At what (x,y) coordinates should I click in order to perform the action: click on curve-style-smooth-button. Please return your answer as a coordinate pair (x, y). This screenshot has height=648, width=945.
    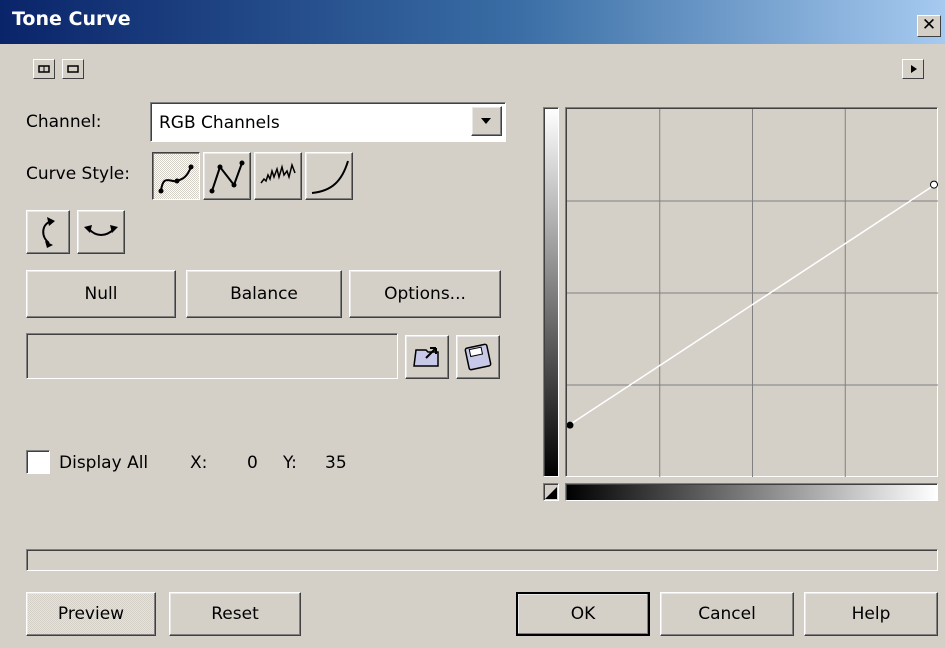
    Looking at the image, I should click on (176, 176).